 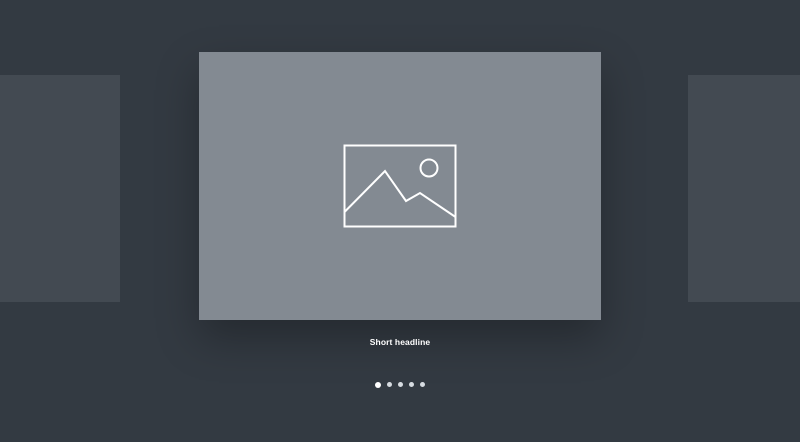 I want to click on image-placeholder-icon, so click(x=400, y=186).